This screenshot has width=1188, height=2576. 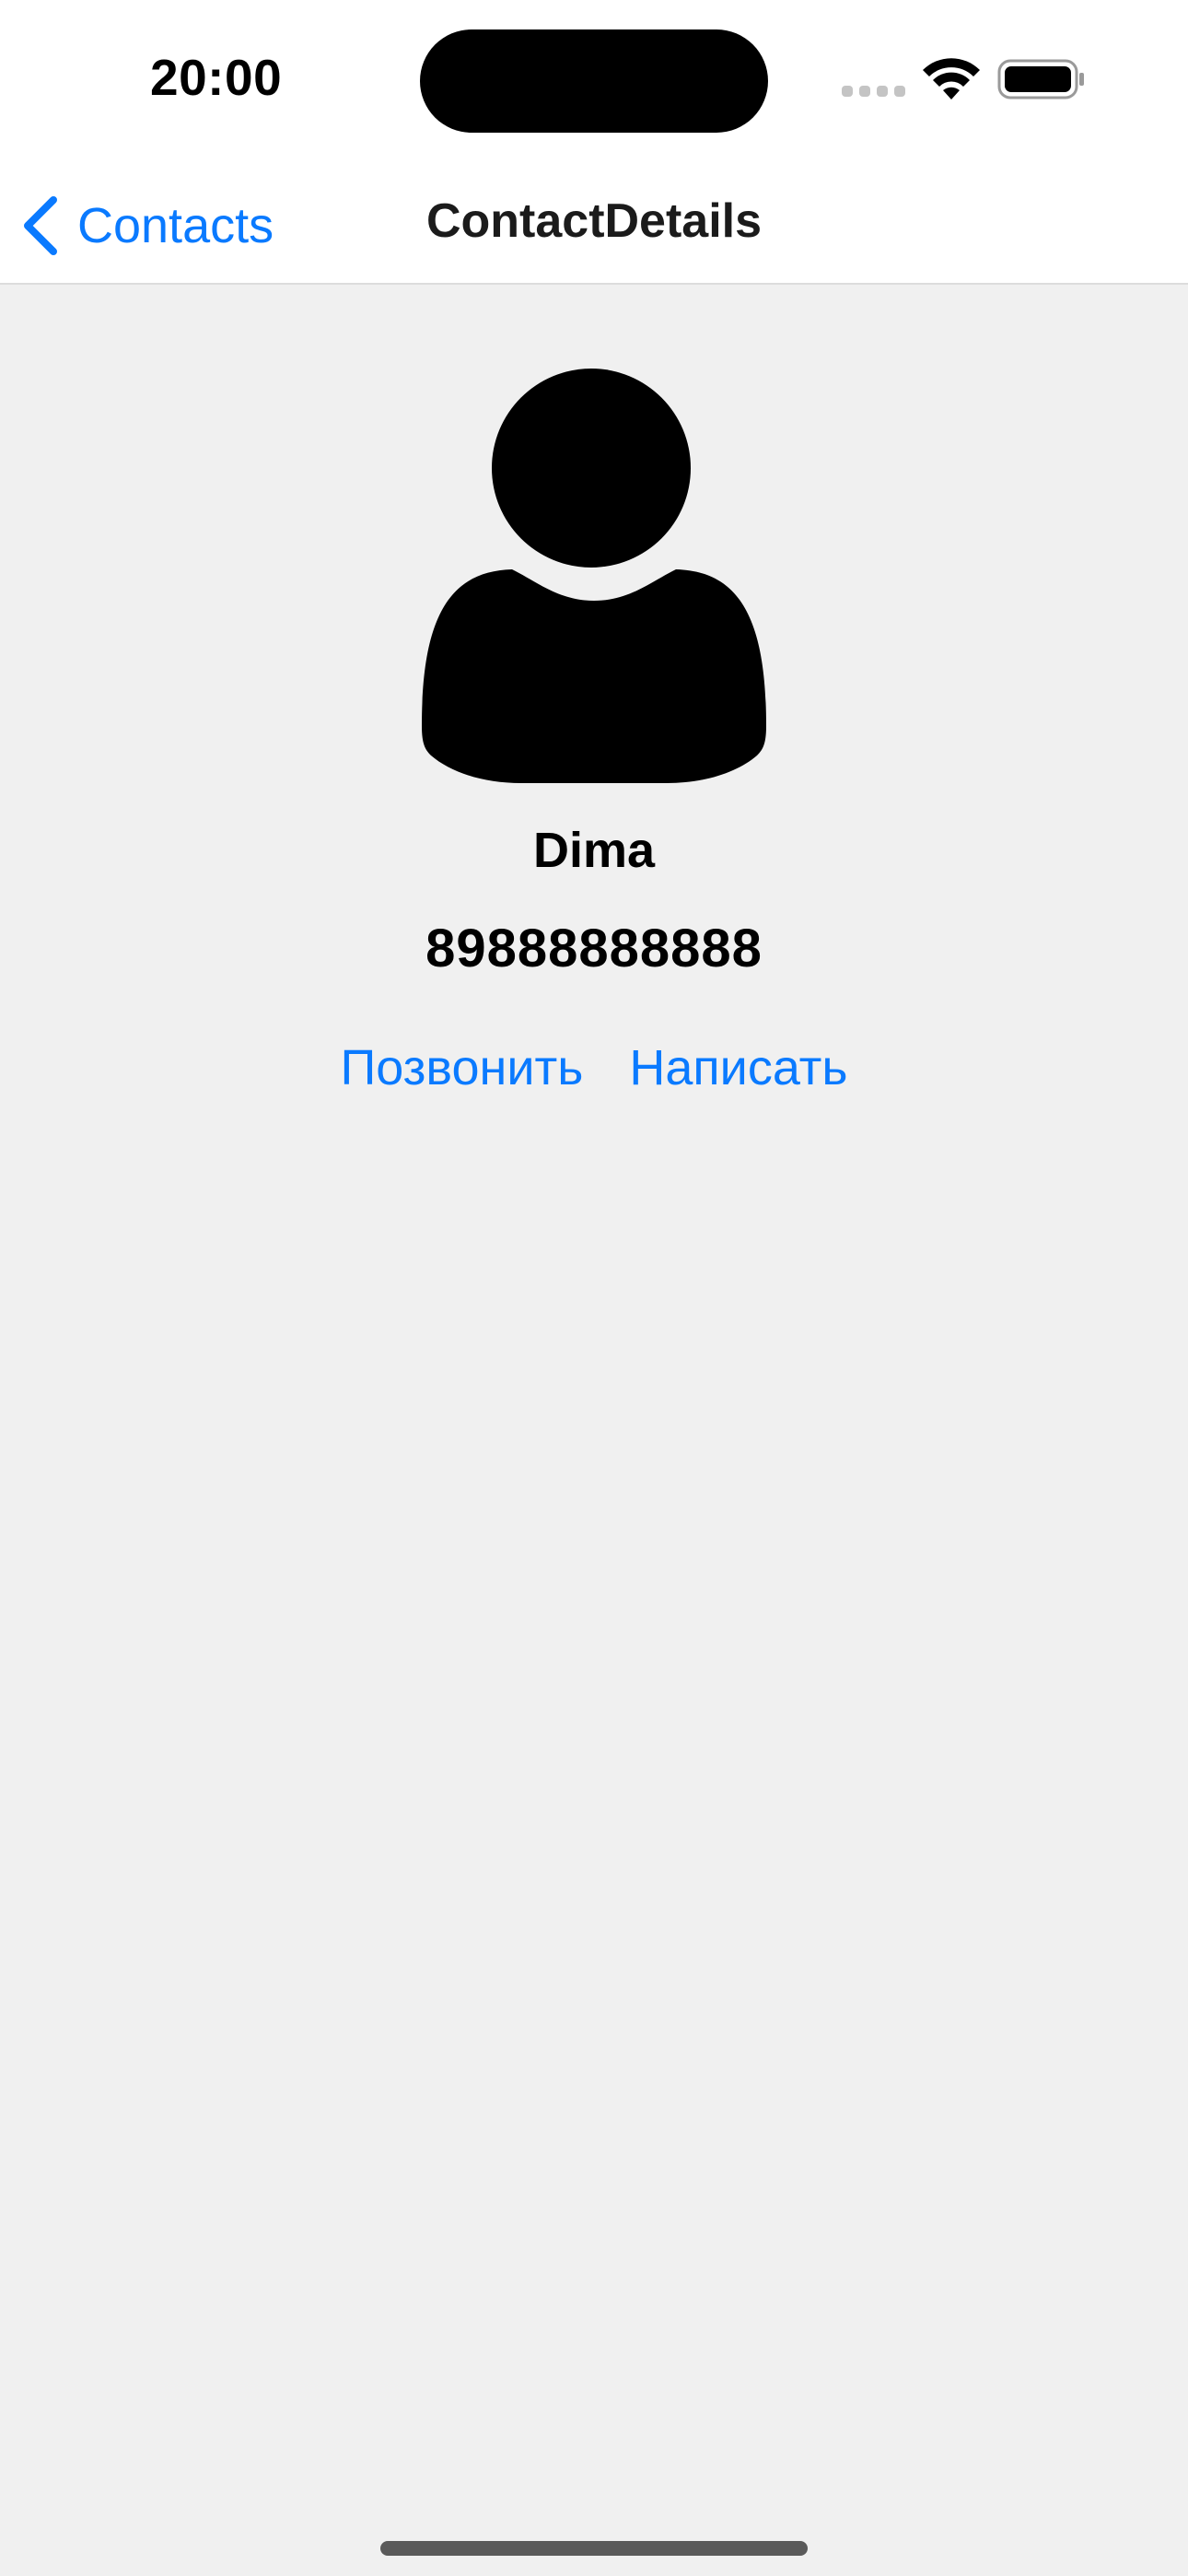 What do you see at coordinates (594, 850) in the screenshot?
I see `contact-name: Dima` at bounding box center [594, 850].